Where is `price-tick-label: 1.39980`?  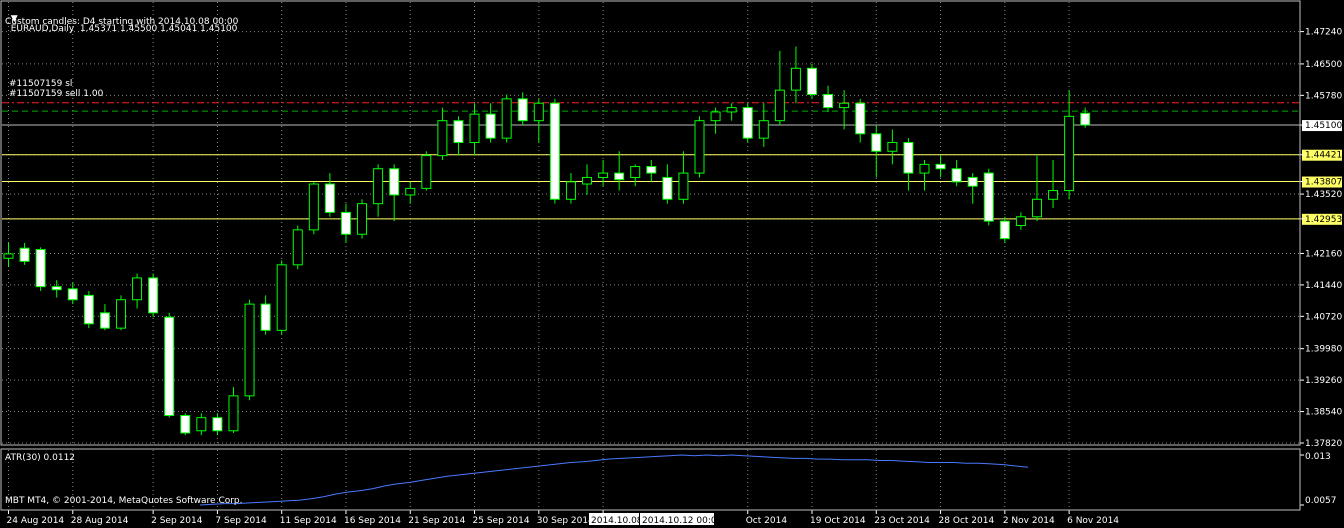 price-tick-label: 1.39980 is located at coordinates (1323, 350).